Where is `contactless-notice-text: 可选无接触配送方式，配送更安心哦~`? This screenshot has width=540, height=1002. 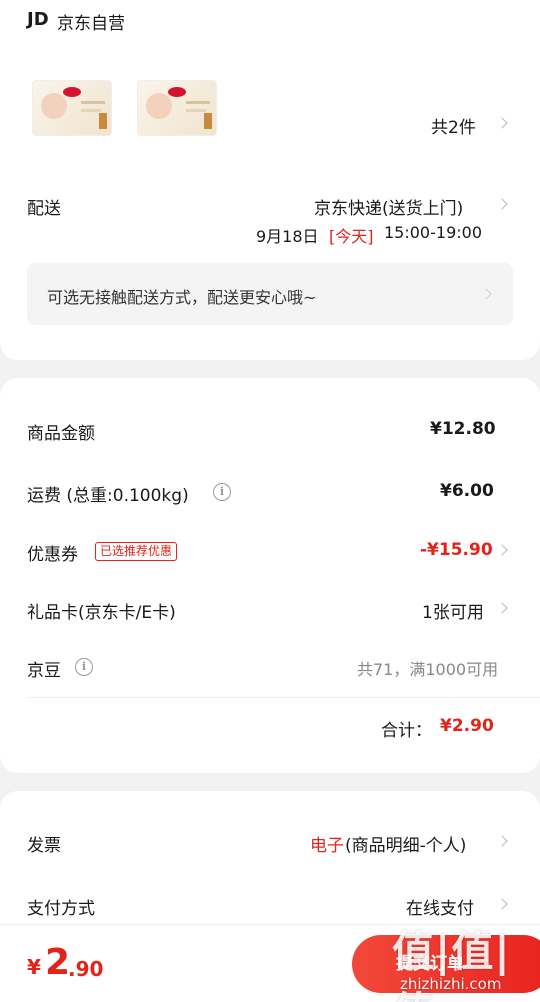 contactless-notice-text: 可选无接触配送方式，配送更安心哦~ is located at coordinates (182, 297).